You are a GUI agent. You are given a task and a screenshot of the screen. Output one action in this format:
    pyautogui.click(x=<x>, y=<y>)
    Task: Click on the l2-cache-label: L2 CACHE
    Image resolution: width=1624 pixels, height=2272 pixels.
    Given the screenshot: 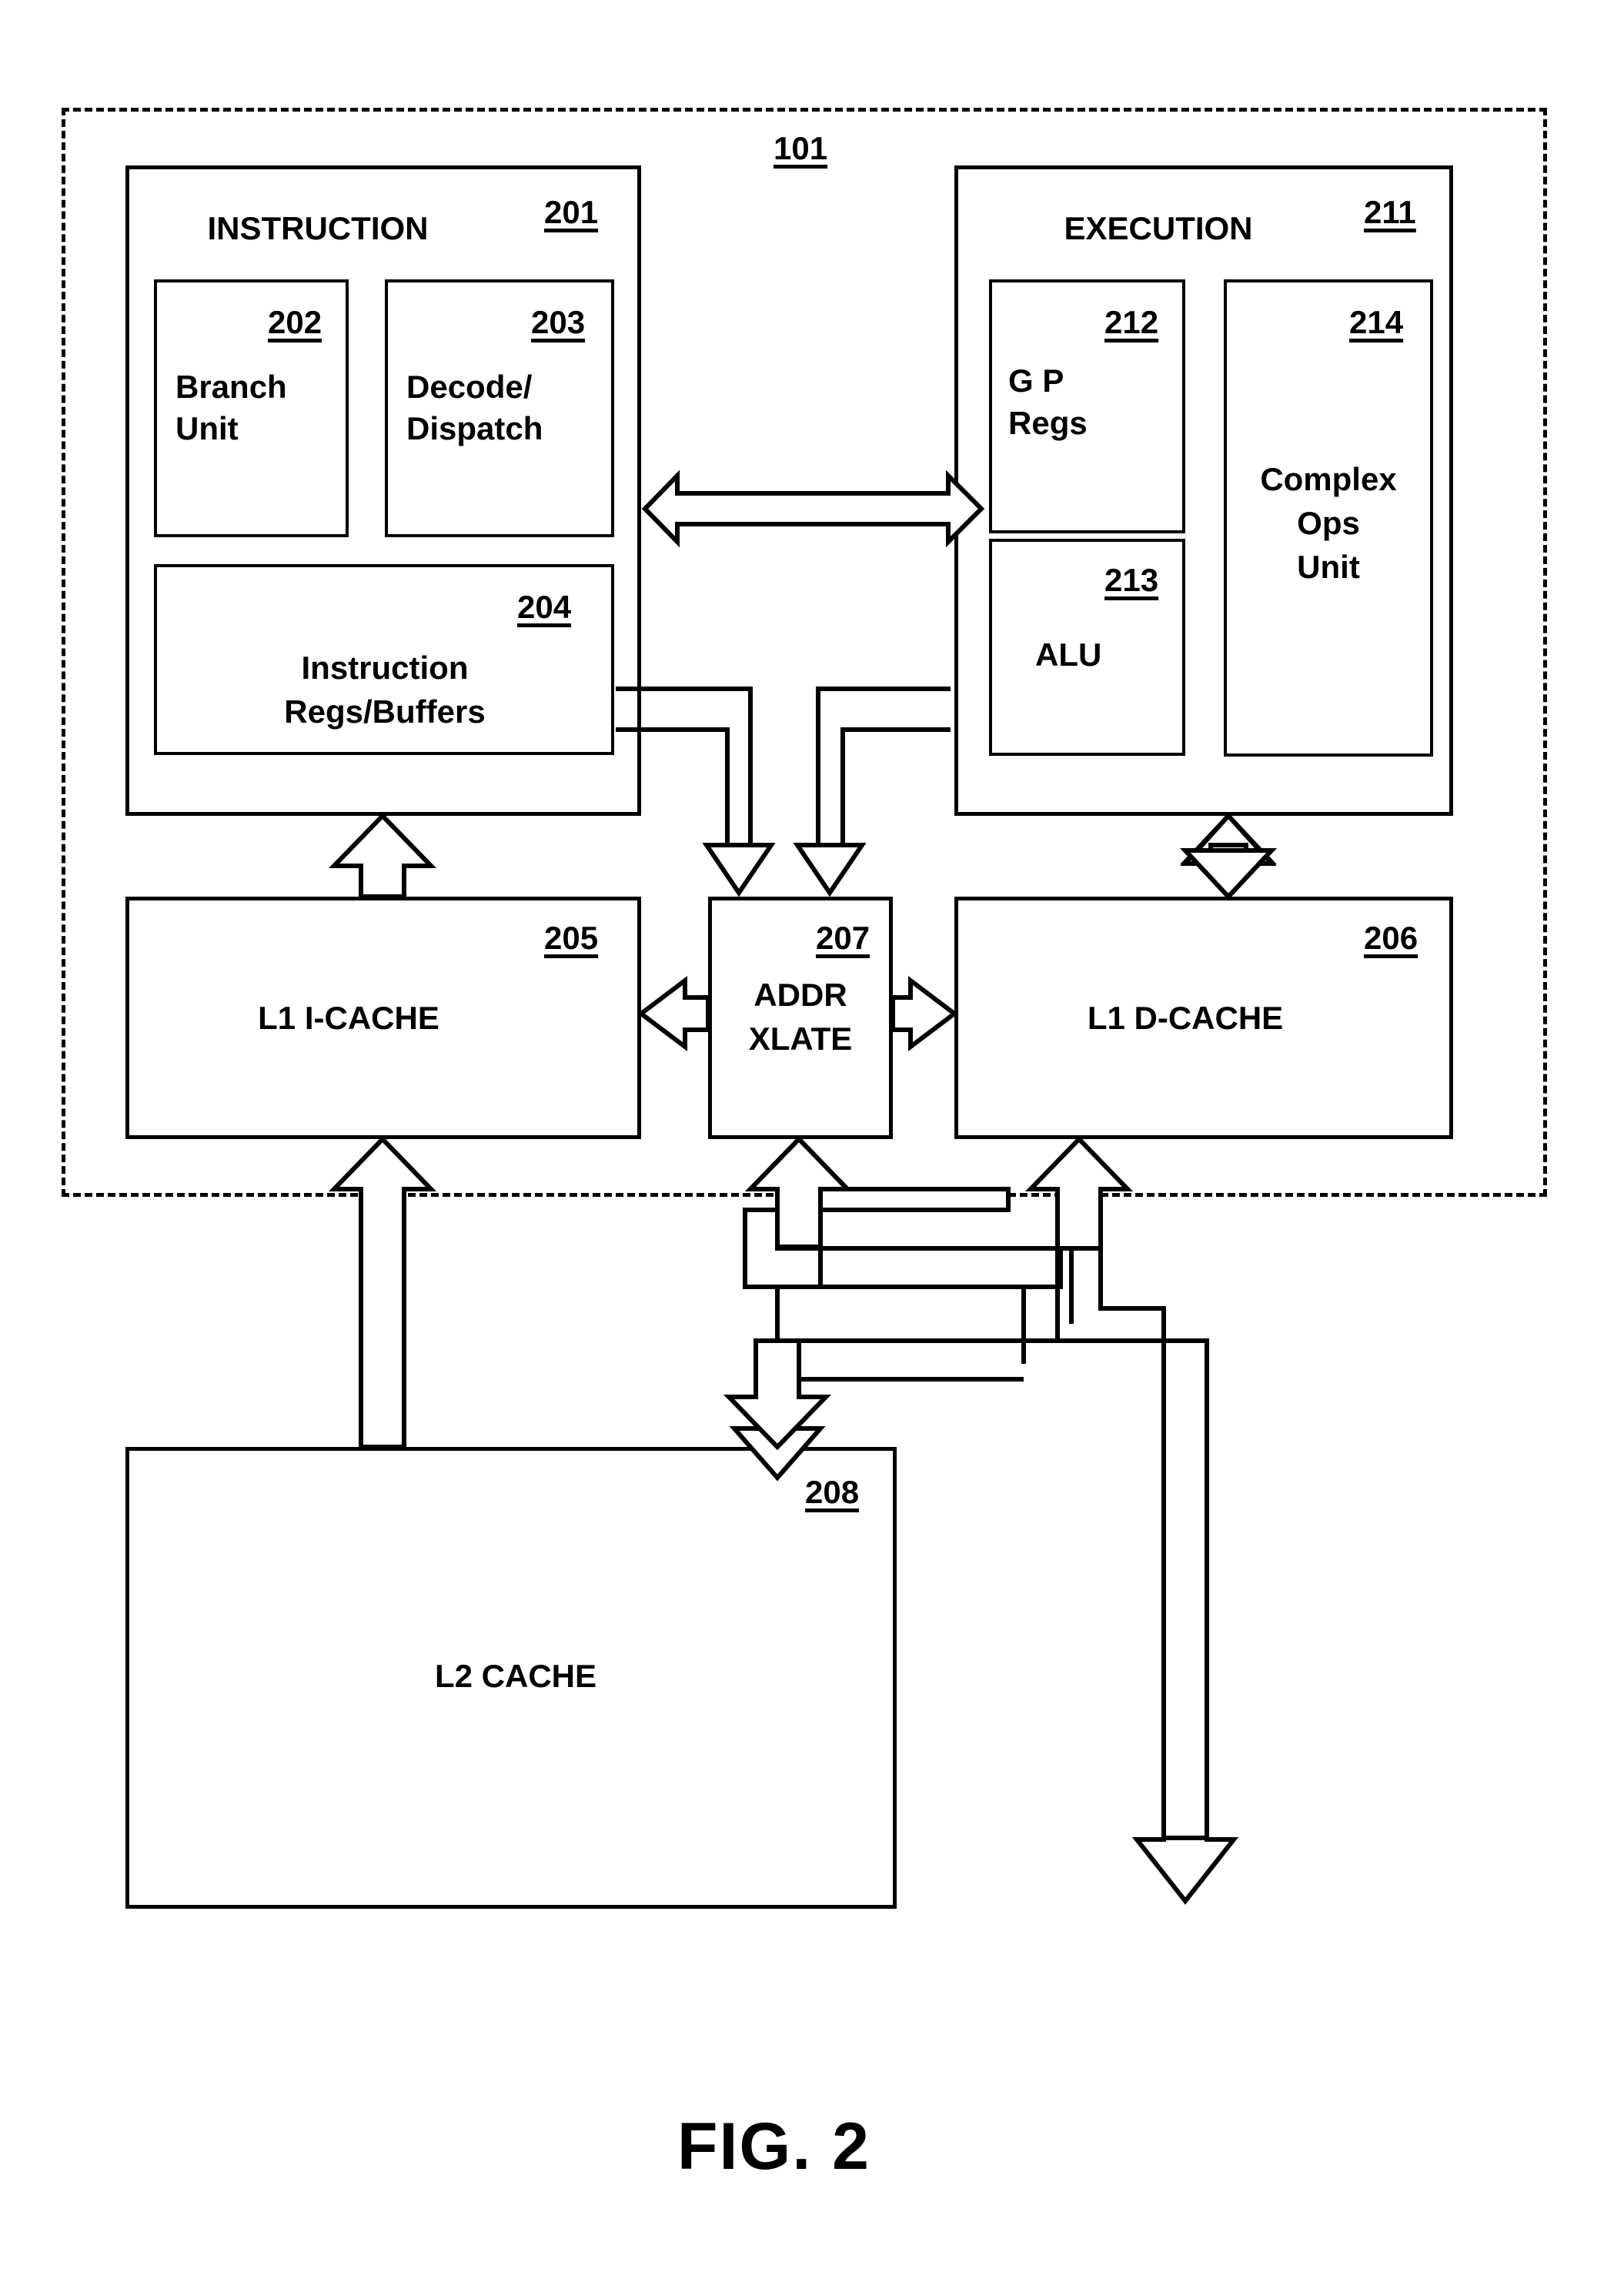 What is the action you would take?
    pyautogui.click(x=515, y=1676)
    